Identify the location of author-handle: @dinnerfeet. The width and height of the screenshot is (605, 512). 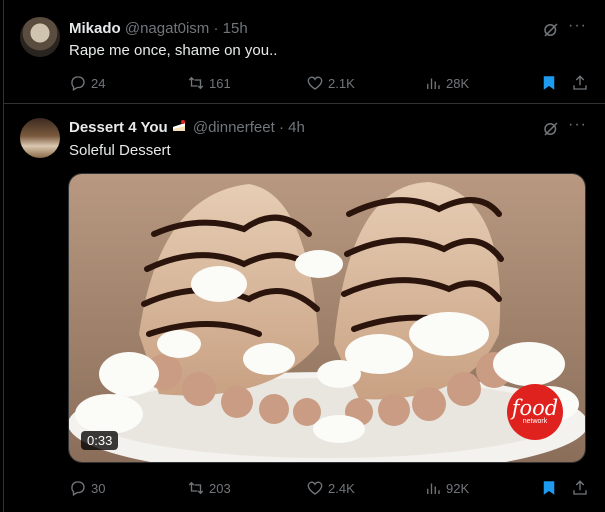
(234, 127).